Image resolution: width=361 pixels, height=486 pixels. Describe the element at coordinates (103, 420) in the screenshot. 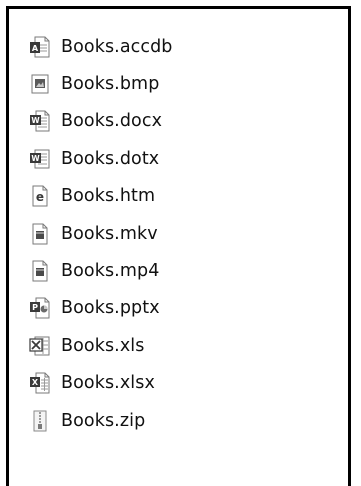

I see `file-name: Books.zip` at that location.